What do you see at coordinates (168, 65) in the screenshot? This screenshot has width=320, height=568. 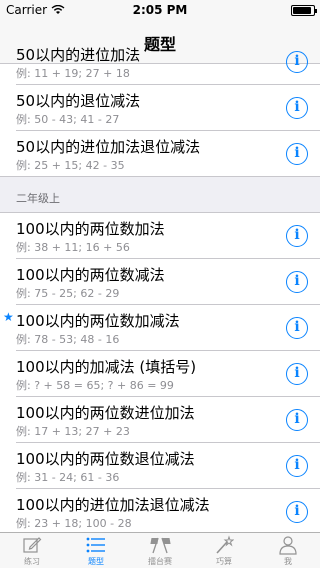 I see `list-item: 50以内的进位加法 例: 11 + 19; 27 + 18 i` at bounding box center [168, 65].